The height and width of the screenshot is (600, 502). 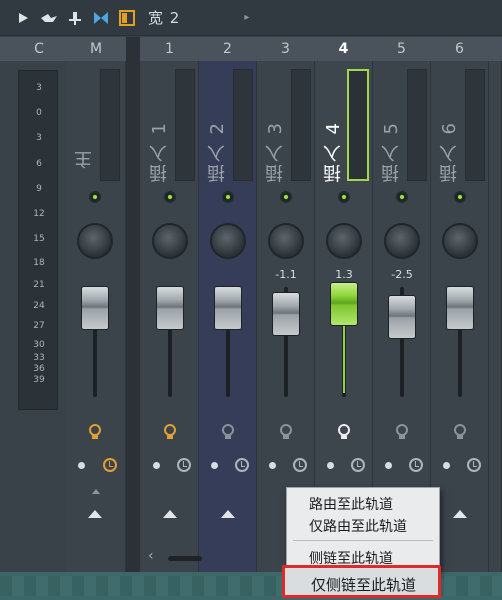 What do you see at coordinates (83, 159) in the screenshot?
I see `track-name: 主` at bounding box center [83, 159].